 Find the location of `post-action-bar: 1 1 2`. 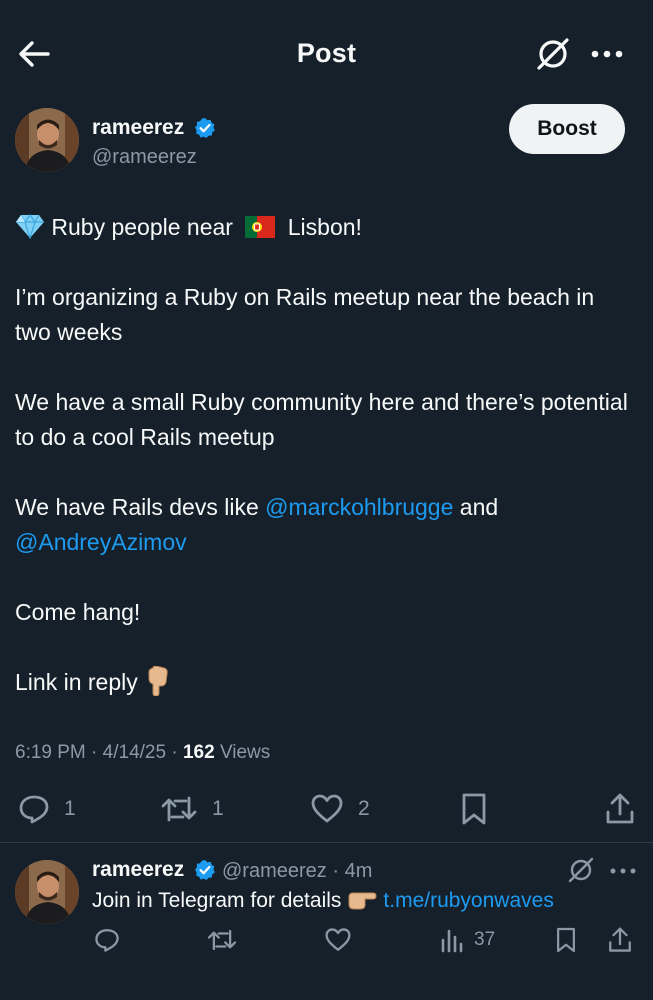

post-action-bar: 1 1 2 is located at coordinates (326, 809).